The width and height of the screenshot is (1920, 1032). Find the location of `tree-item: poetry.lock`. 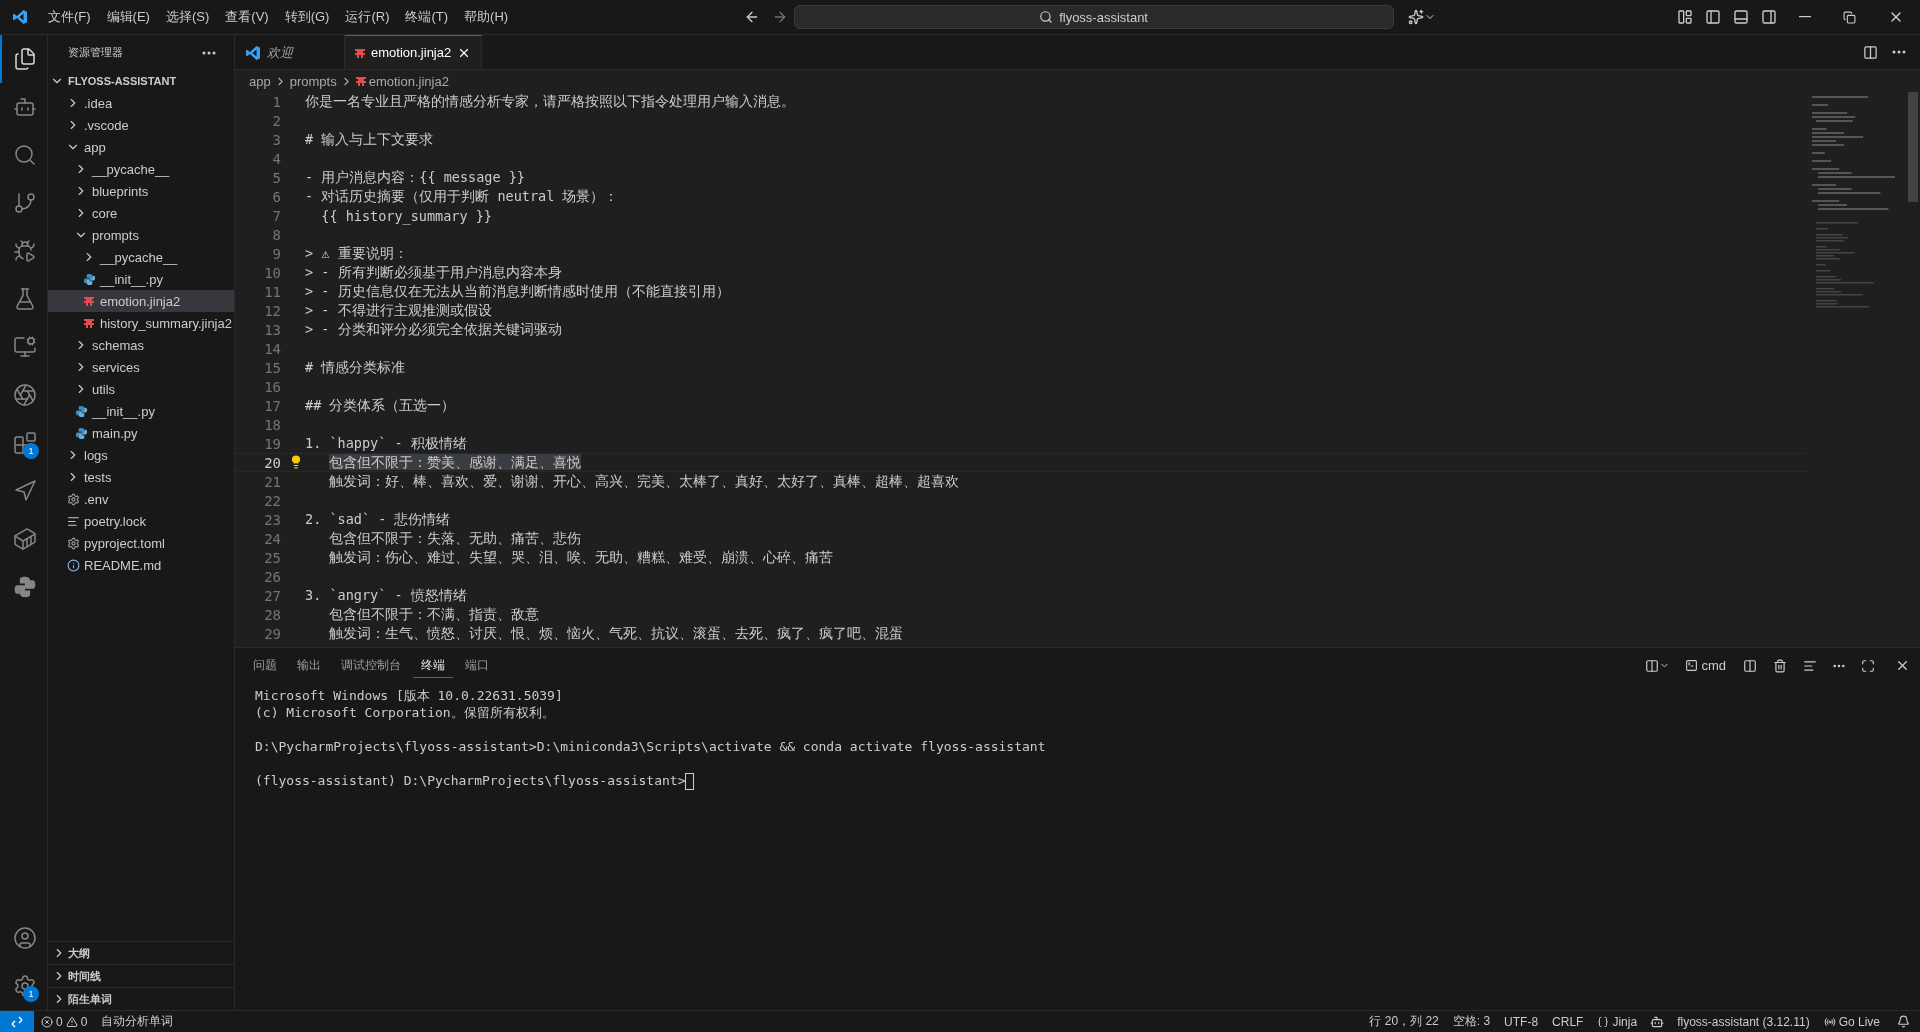

tree-item: poetry.lock is located at coordinates (141, 521).